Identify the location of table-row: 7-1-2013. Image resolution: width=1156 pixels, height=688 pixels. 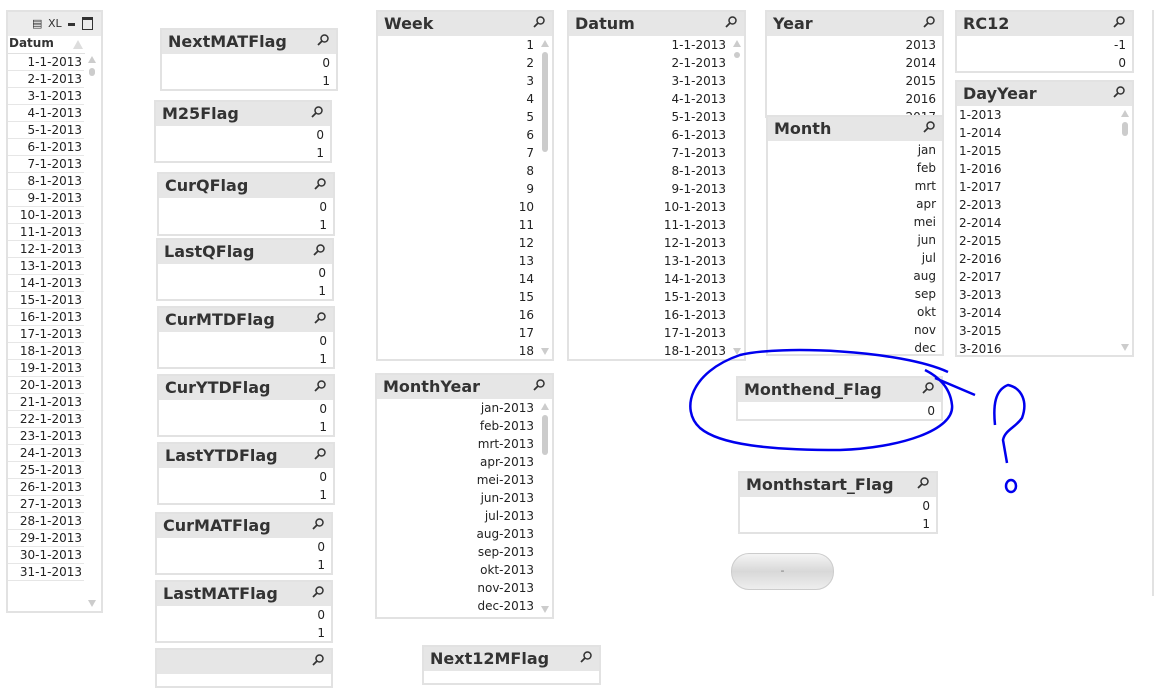
(46, 164).